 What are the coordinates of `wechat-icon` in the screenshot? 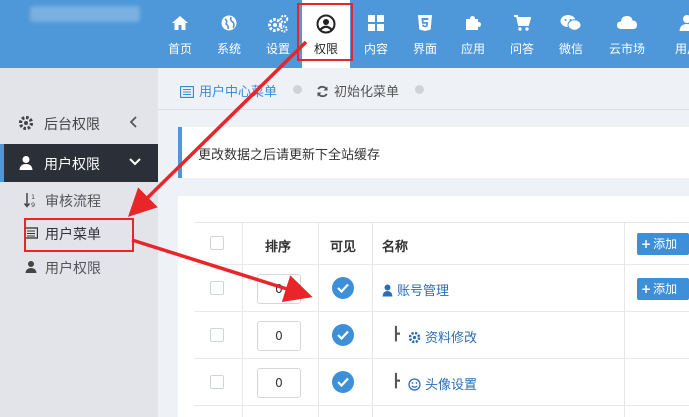 It's located at (571, 25).